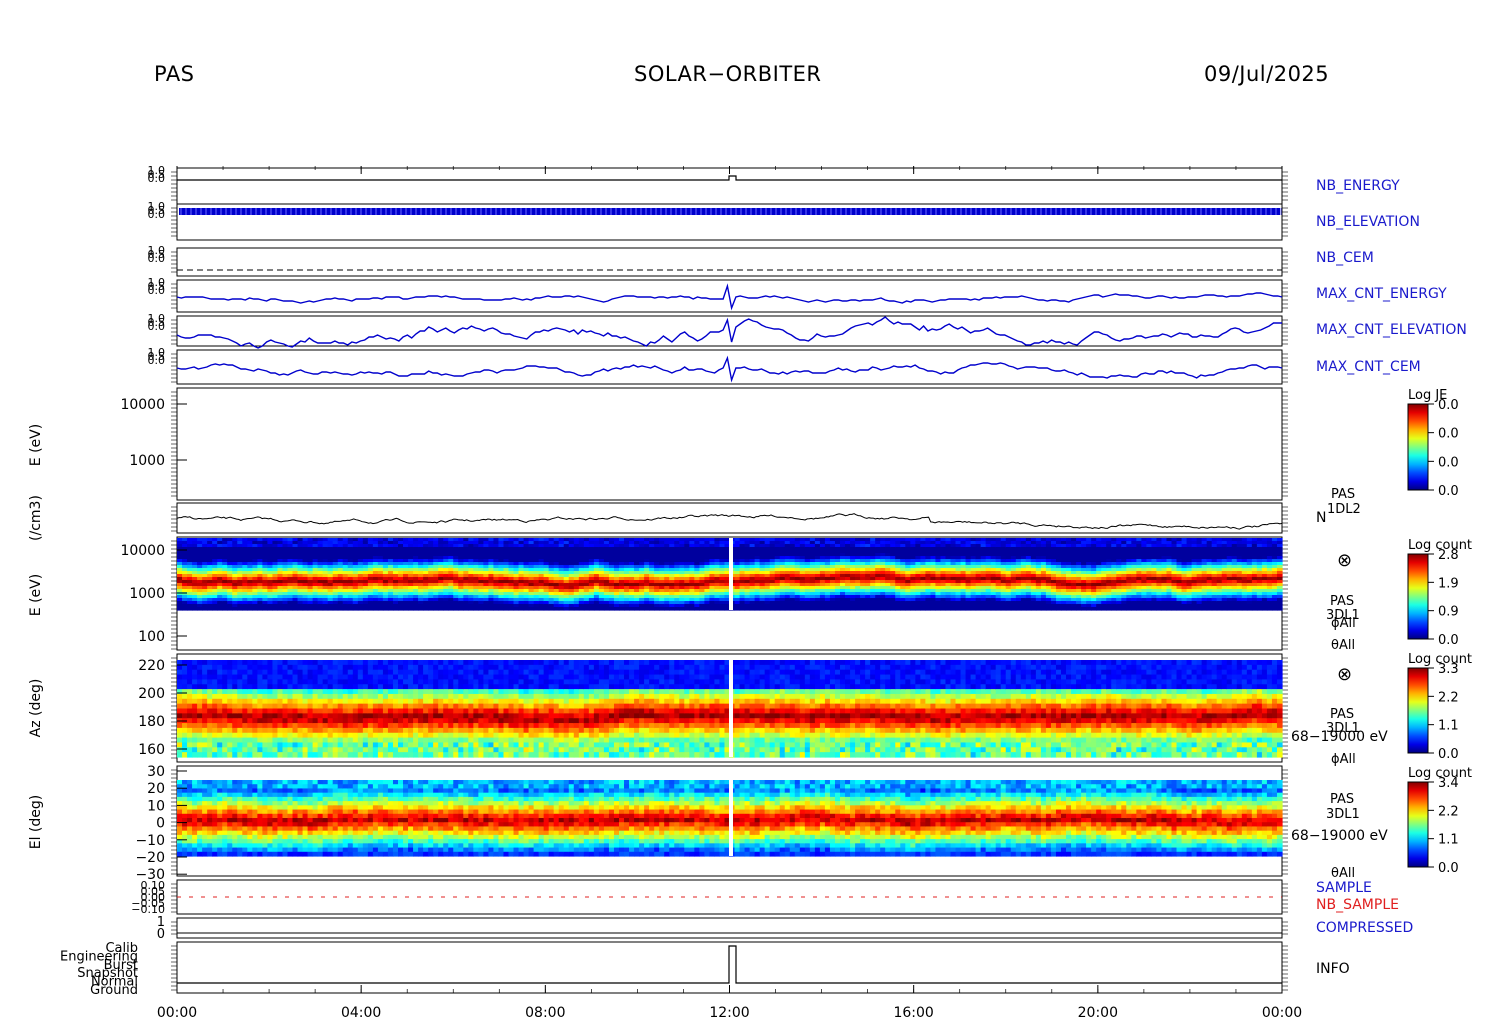 This screenshot has height=1020, width=1512. What do you see at coordinates (1418, 447) in the screenshot?
I see `colorbar-1dl2` at bounding box center [1418, 447].